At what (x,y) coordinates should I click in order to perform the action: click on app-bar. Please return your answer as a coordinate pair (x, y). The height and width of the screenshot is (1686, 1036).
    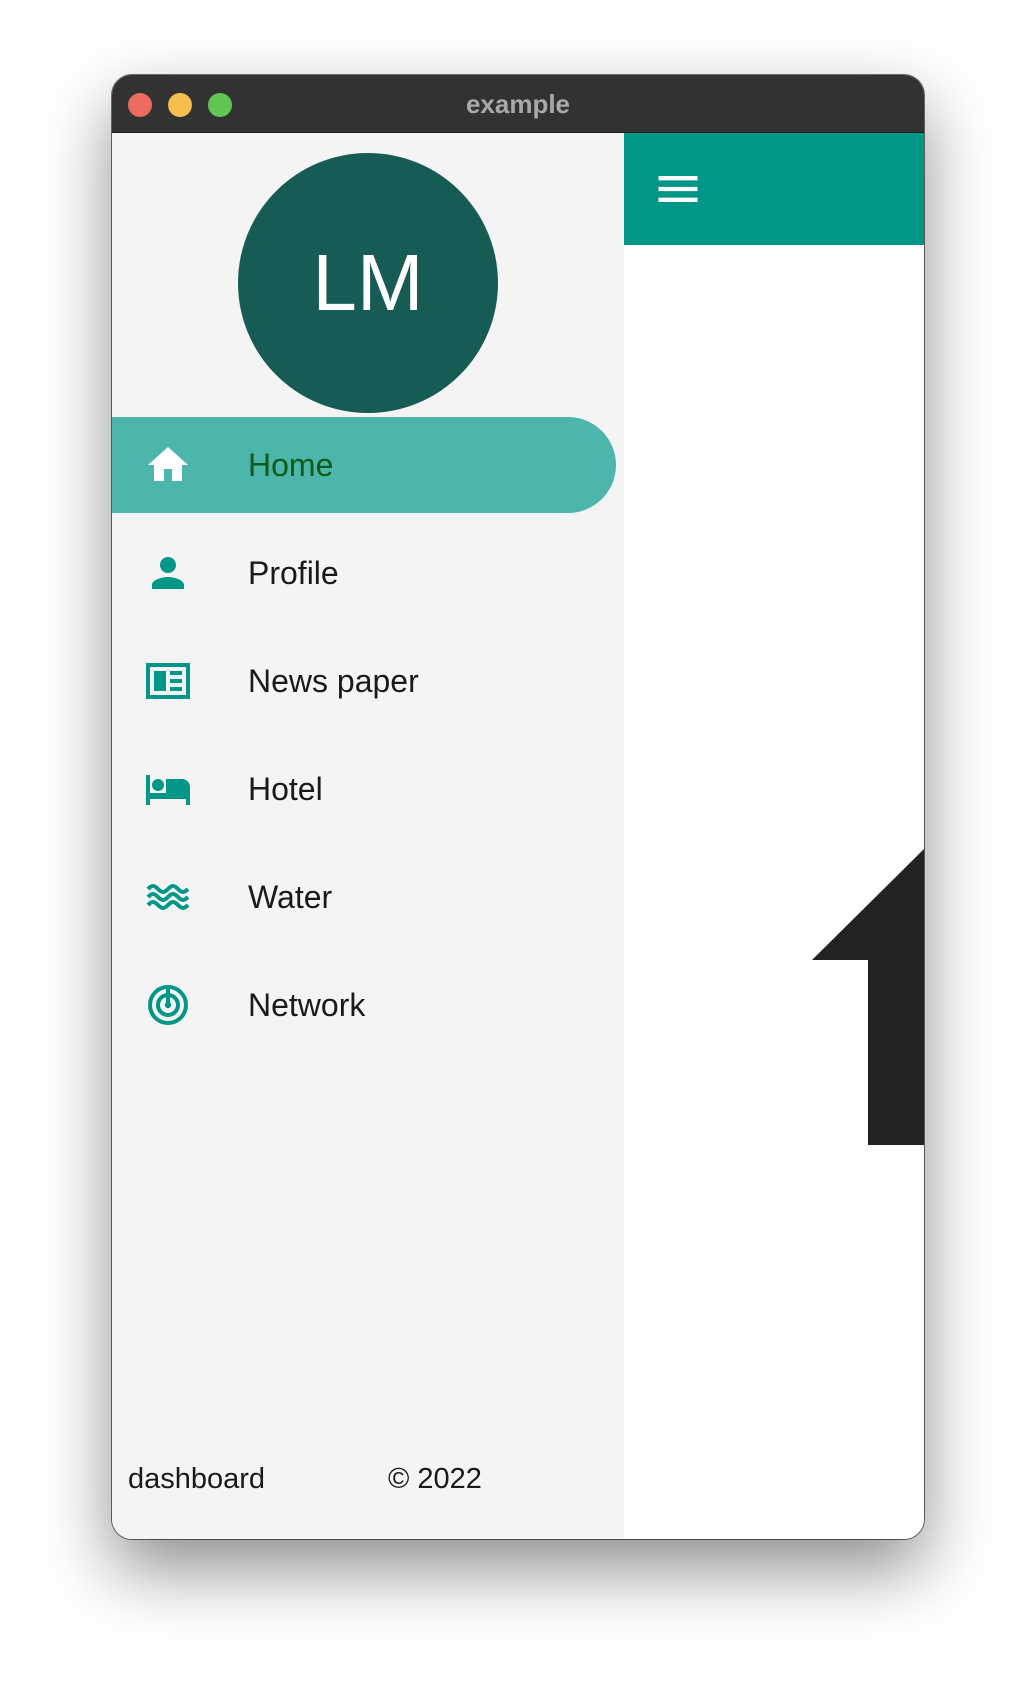
    Looking at the image, I should click on (774, 189).